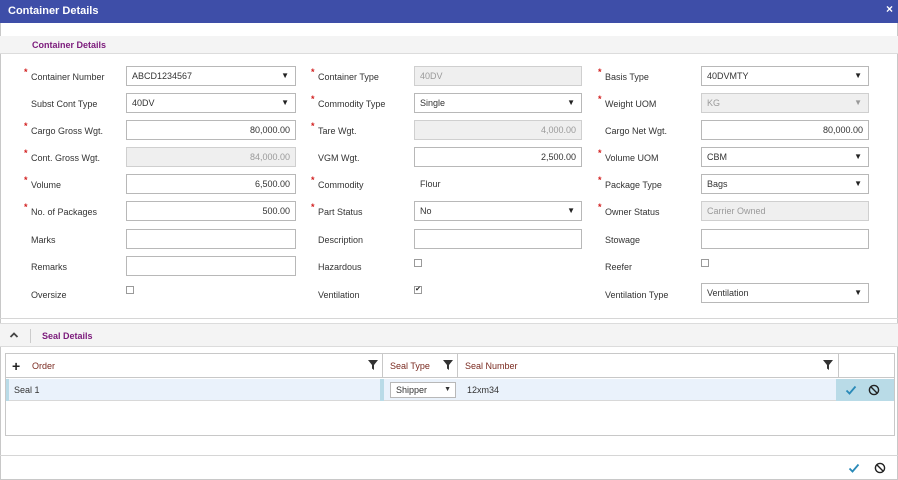 The width and height of the screenshot is (898, 480). I want to click on no-of-packages-label: No. of Packages, so click(64, 212).